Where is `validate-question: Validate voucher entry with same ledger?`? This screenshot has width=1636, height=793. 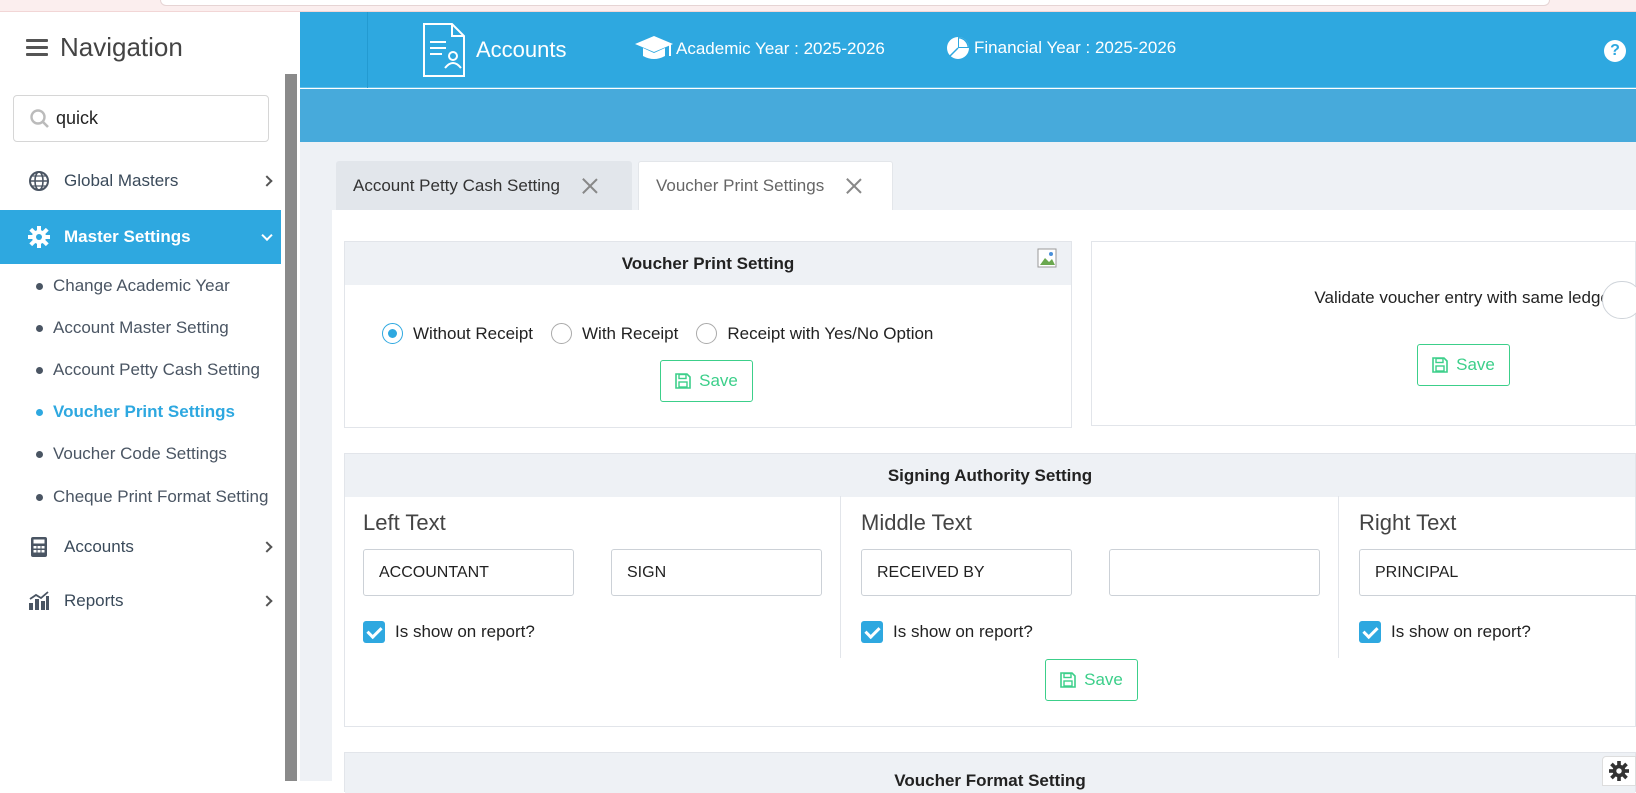
validate-question: Validate voucher entry with same ledger? is located at coordinates (1469, 297).